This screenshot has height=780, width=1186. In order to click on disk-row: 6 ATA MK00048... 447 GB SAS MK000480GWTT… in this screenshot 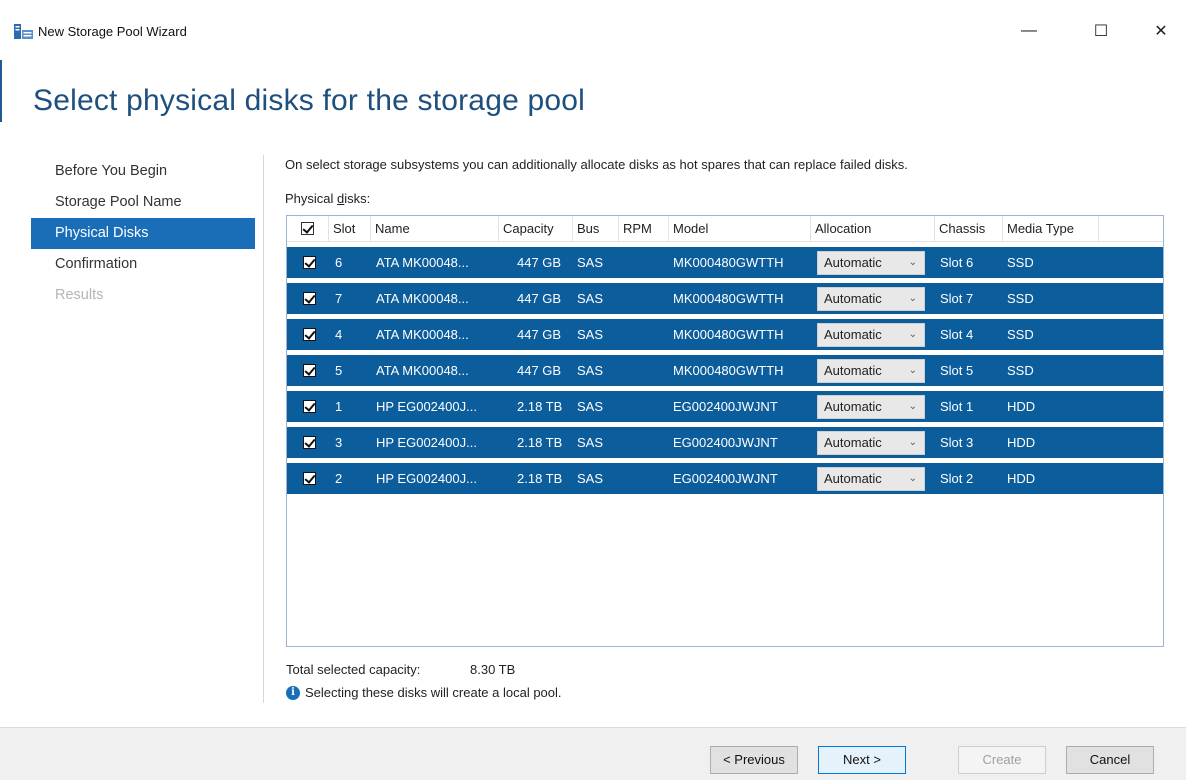, I will do `click(725, 262)`.